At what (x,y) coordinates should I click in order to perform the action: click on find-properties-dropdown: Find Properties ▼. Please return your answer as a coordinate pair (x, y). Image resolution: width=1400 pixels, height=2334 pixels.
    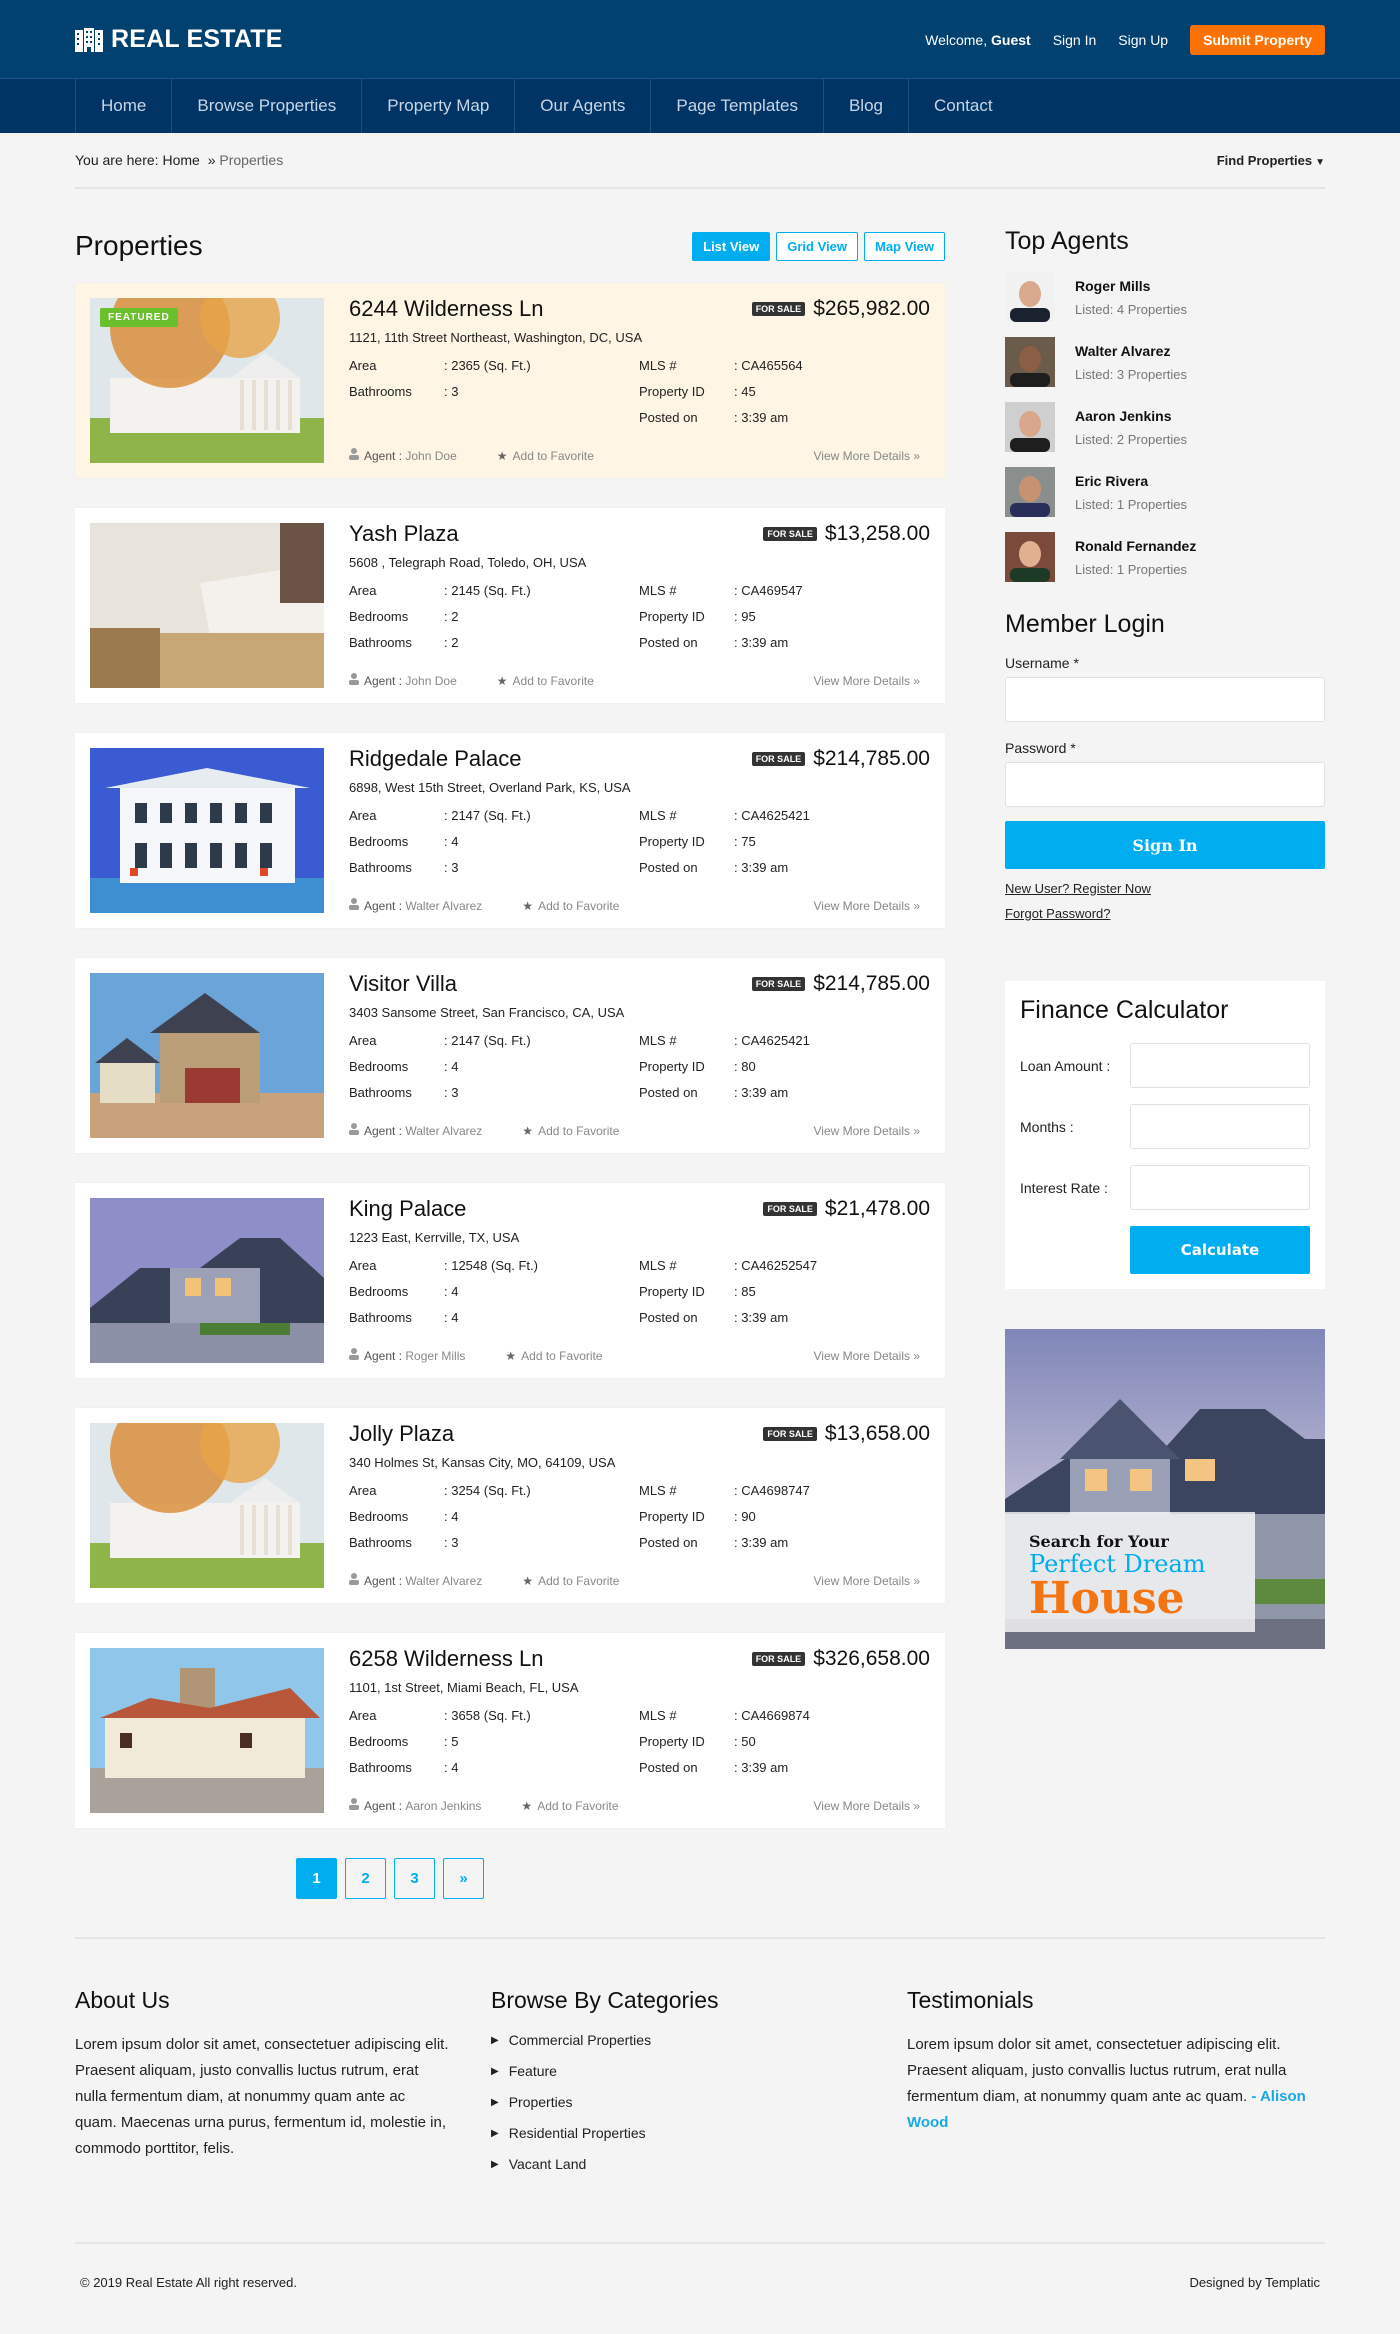
    Looking at the image, I should click on (1271, 160).